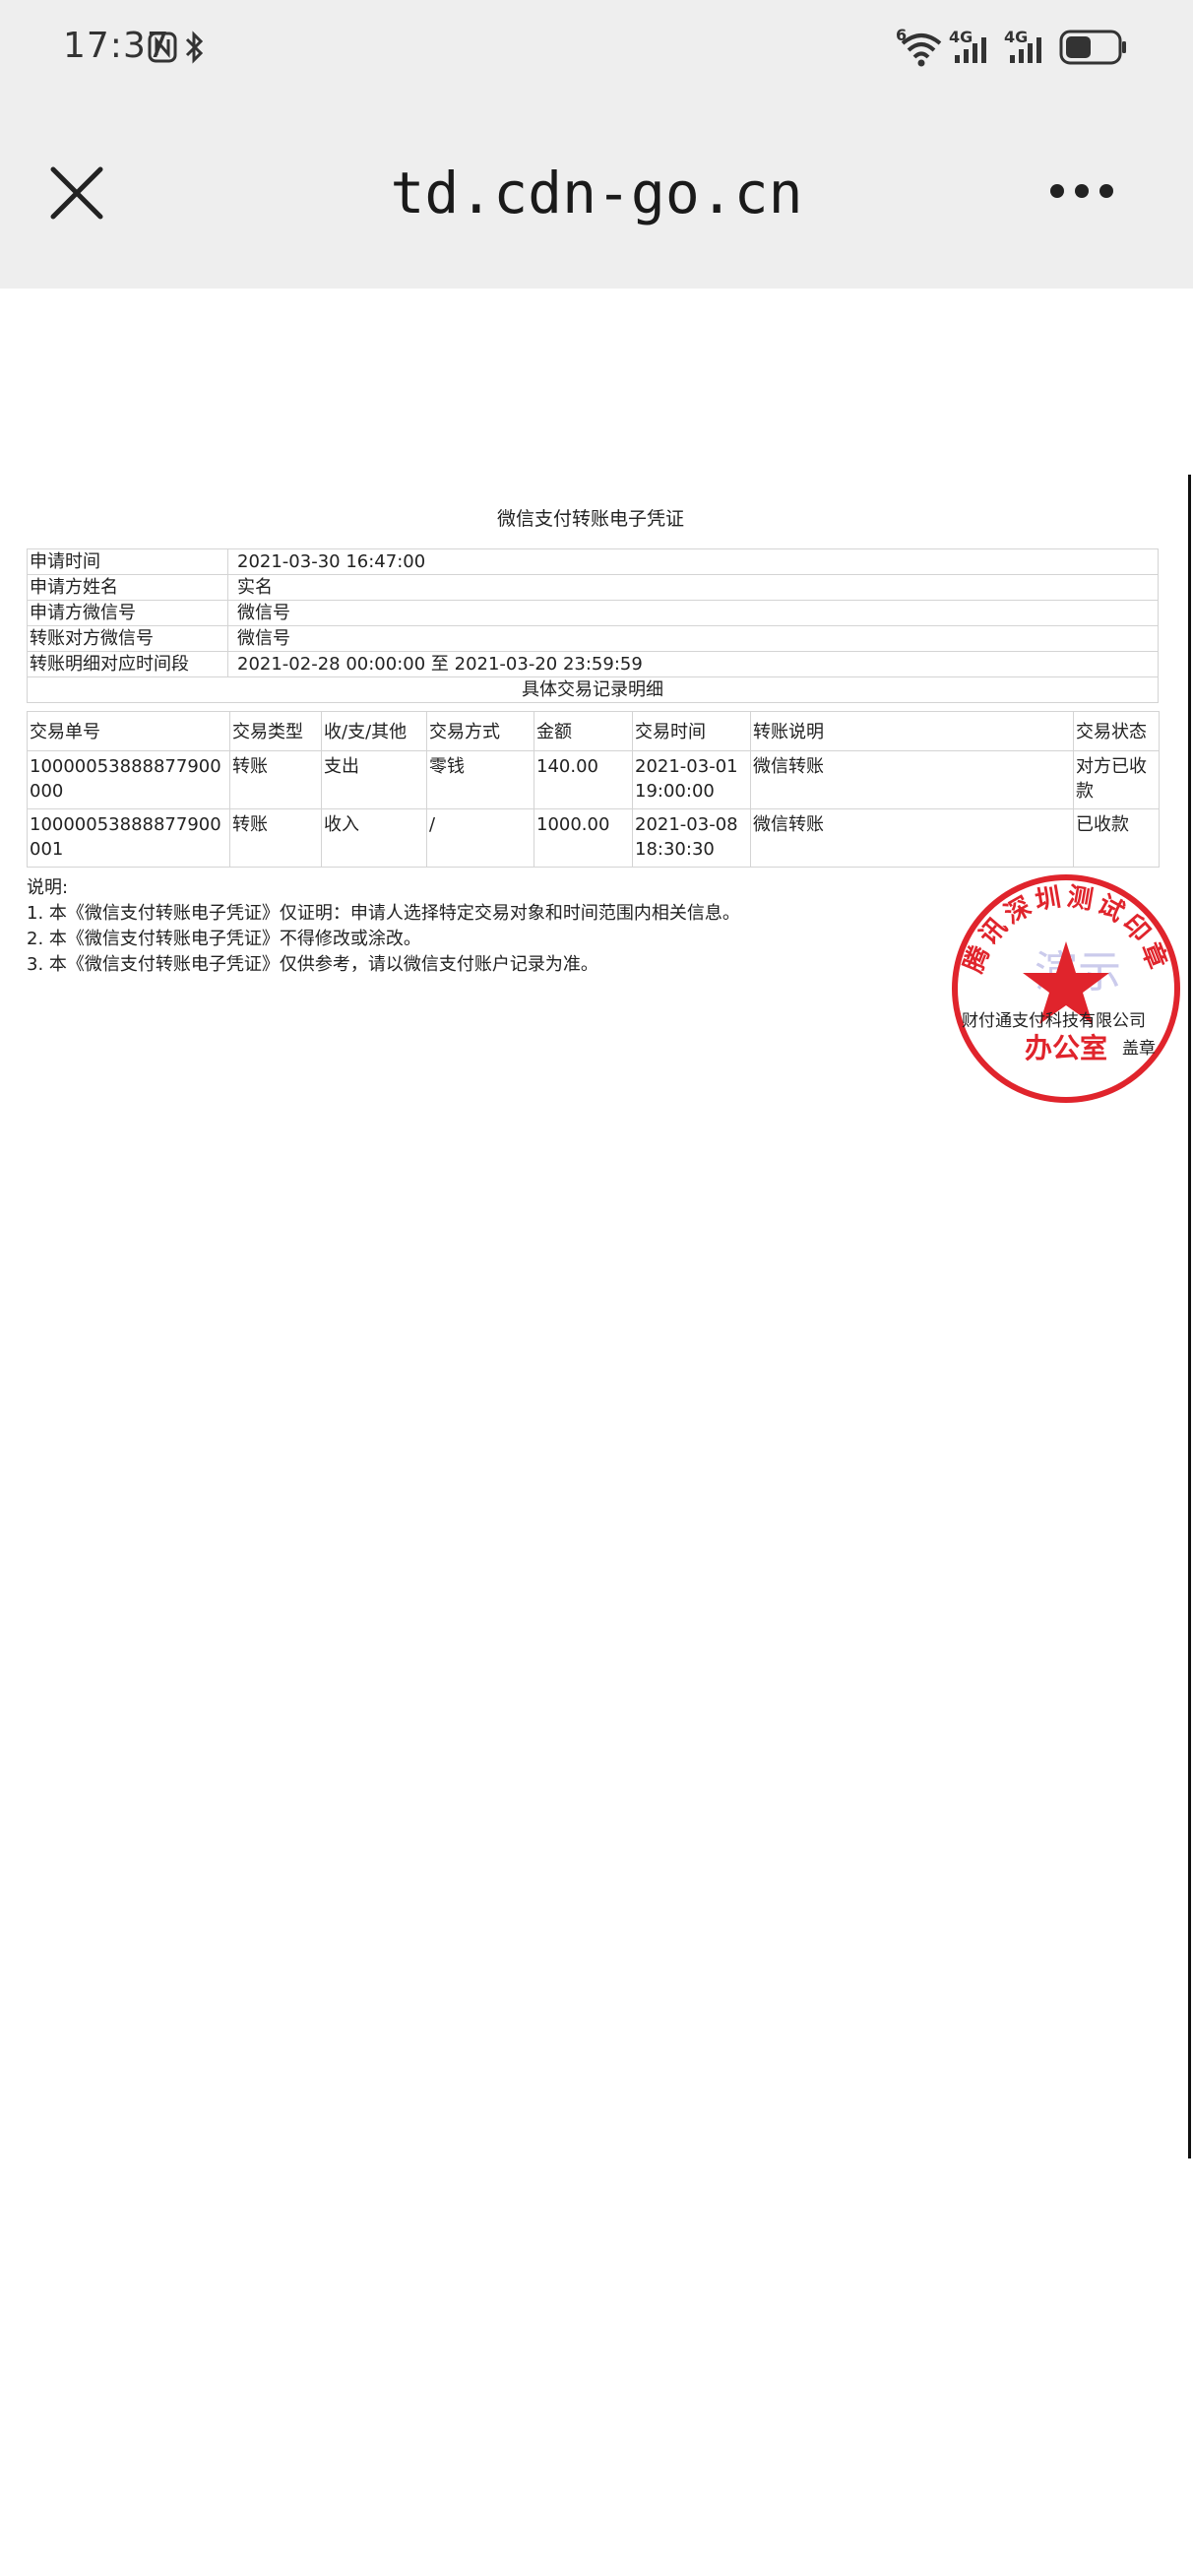  What do you see at coordinates (127, 613) in the screenshot?
I see `info-label: 申请方微信号` at bounding box center [127, 613].